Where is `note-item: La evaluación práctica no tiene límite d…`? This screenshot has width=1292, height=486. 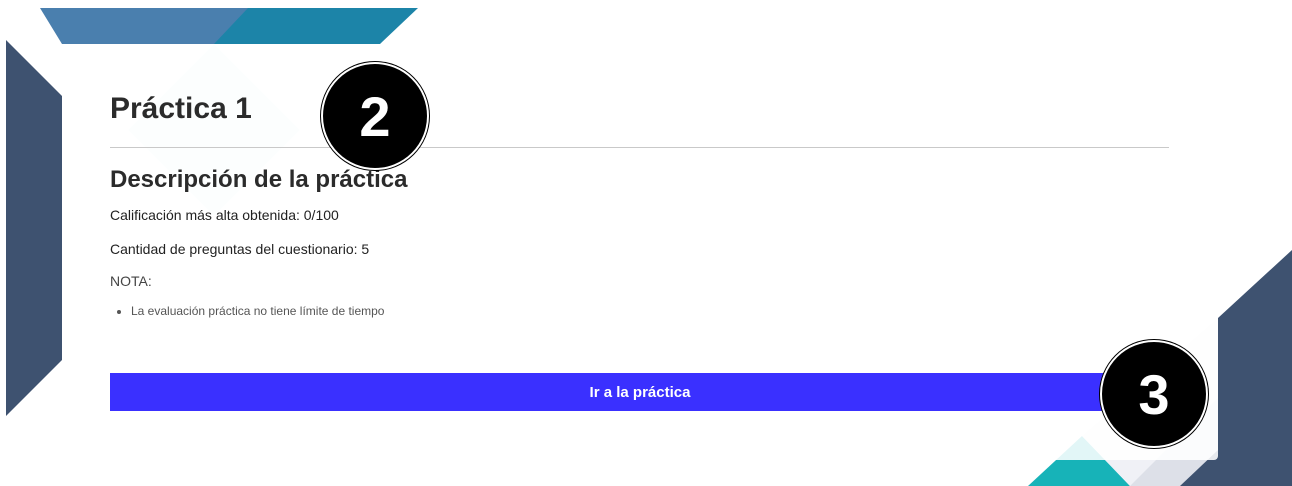 note-item: La evaluación práctica no tiene límite d… is located at coordinates (257, 311).